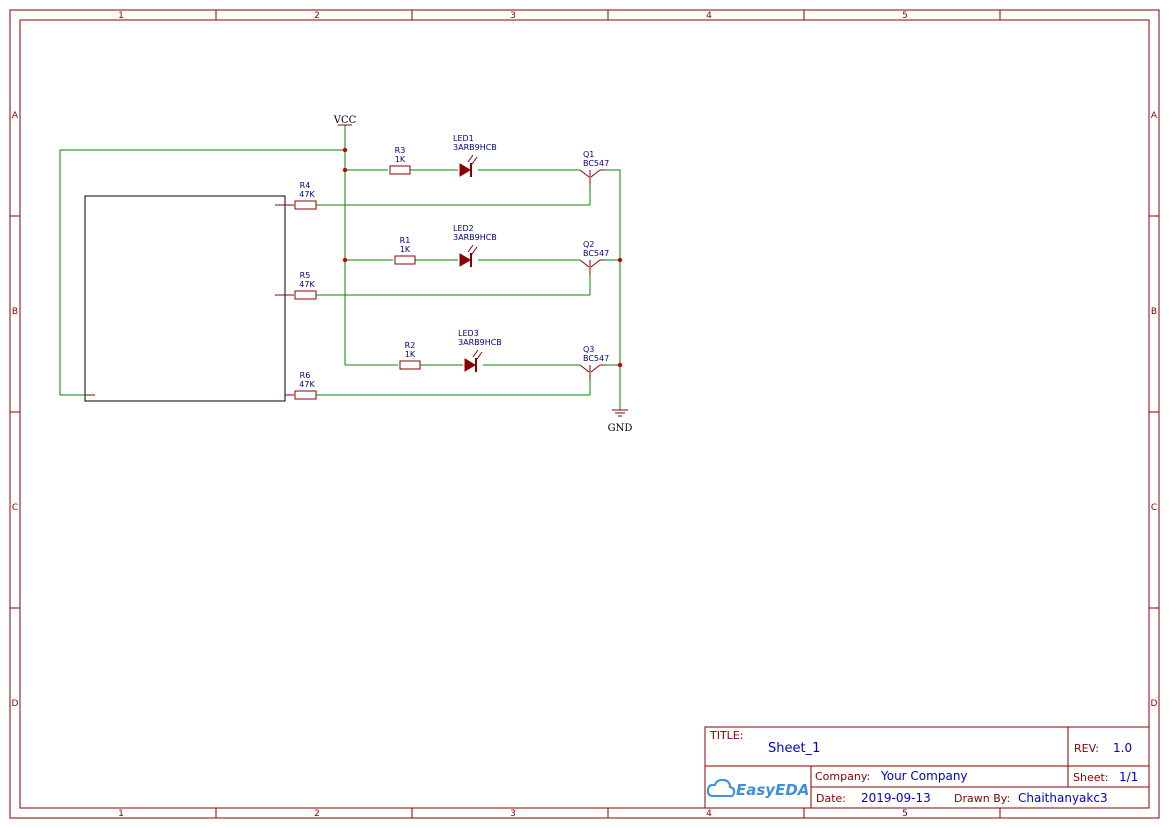  Describe the element at coordinates (317, 814) in the screenshot. I see `col-label-bottom: 2` at that location.